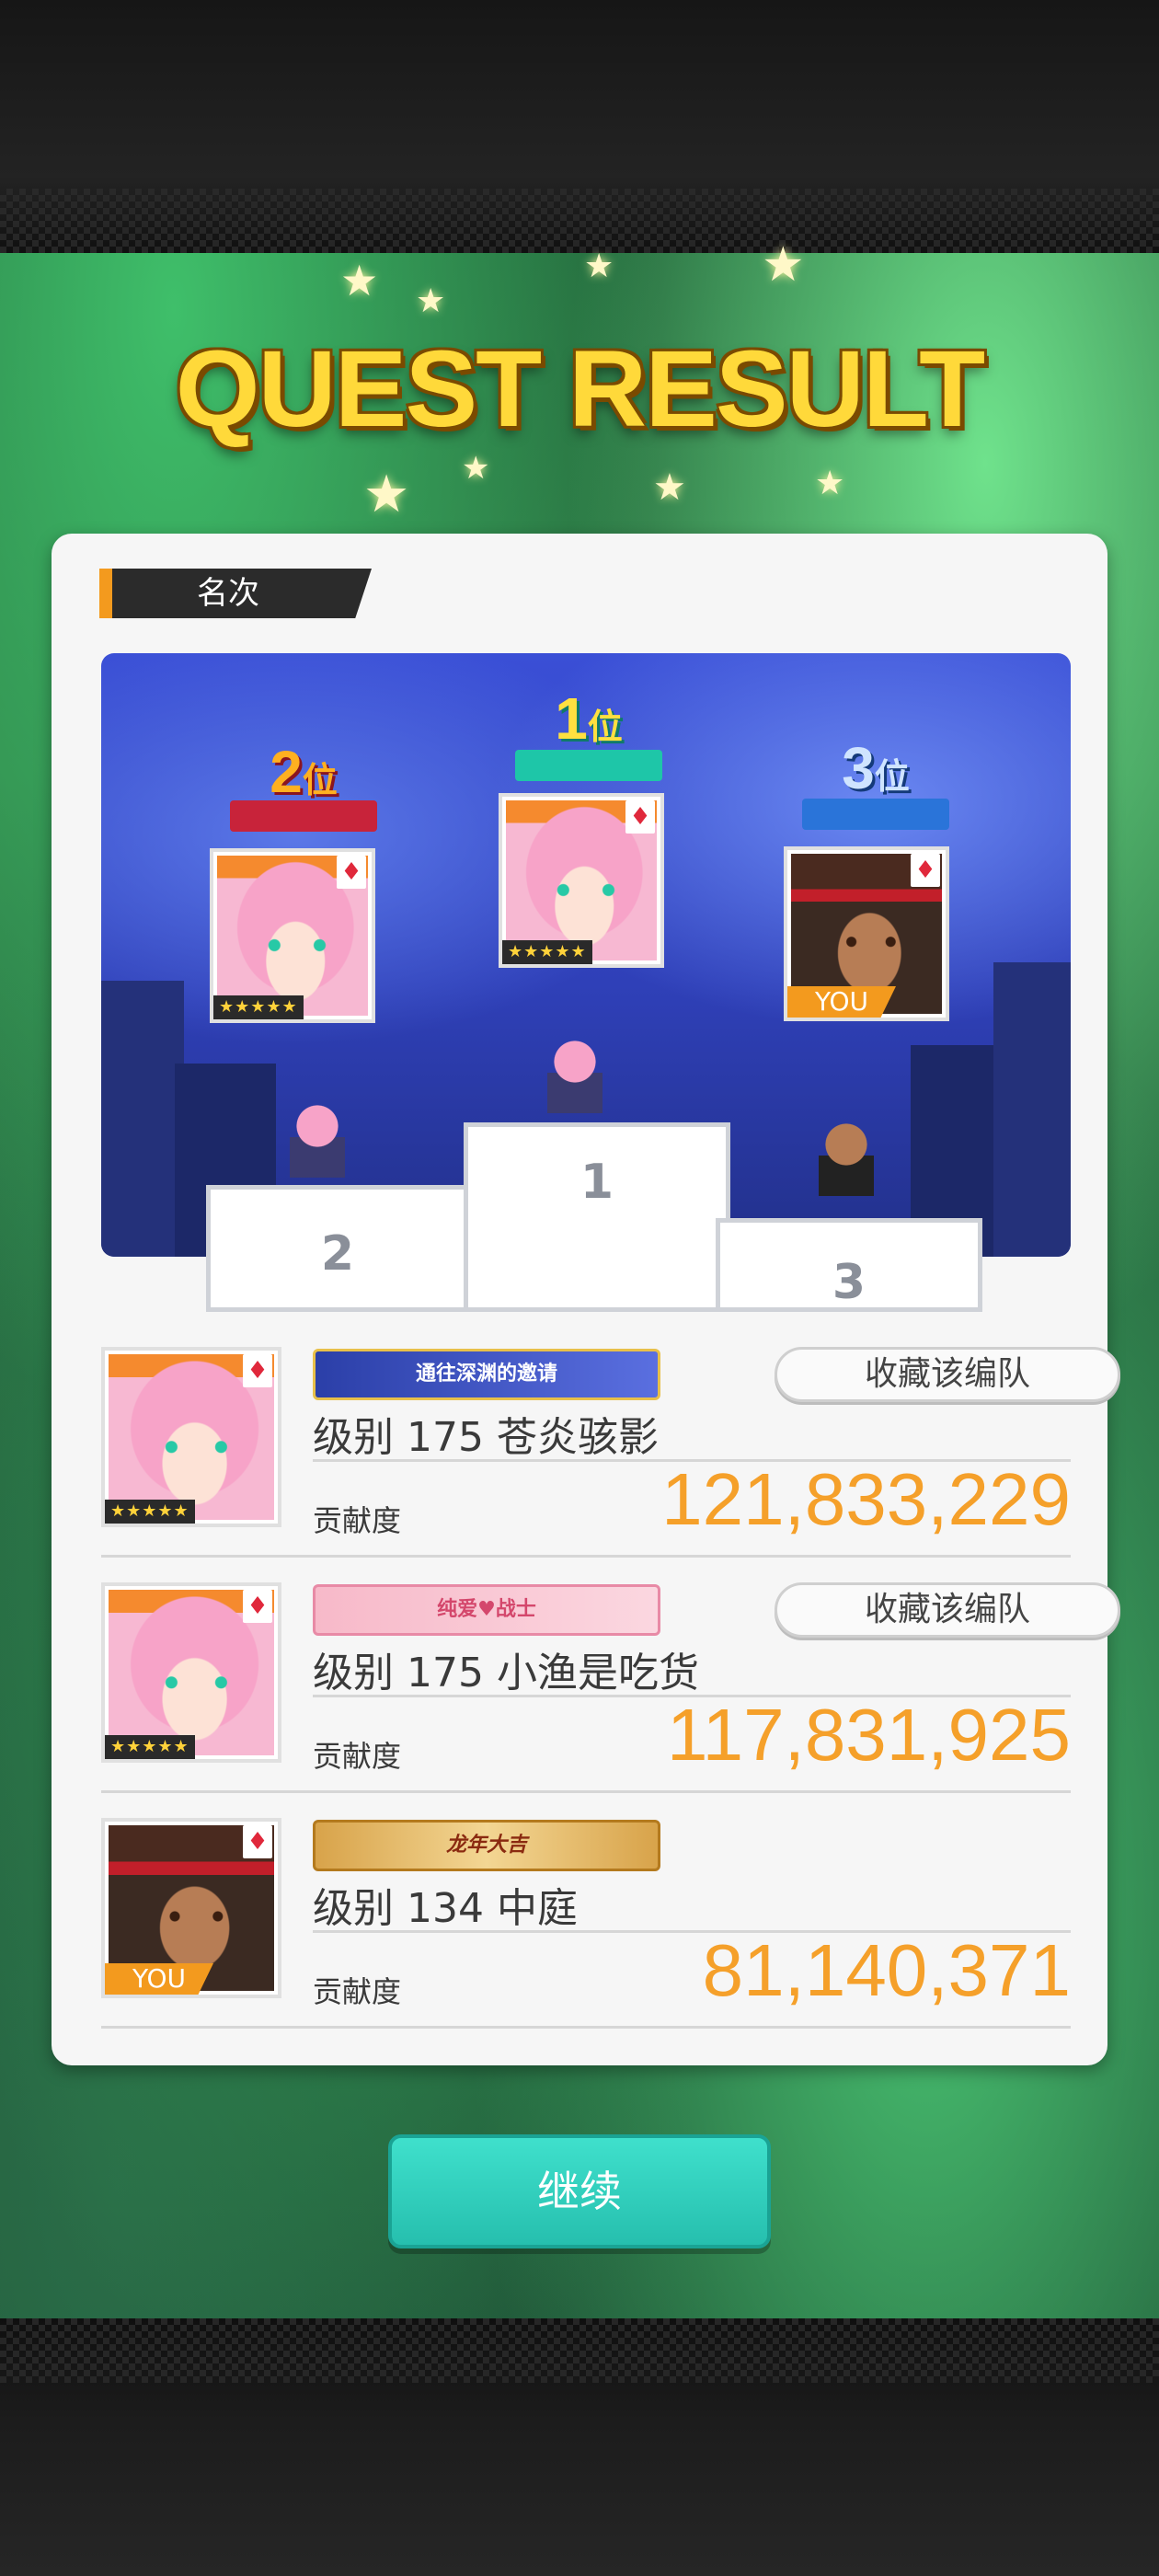  What do you see at coordinates (597, 1217) in the screenshot?
I see `podium-block-1: 1` at bounding box center [597, 1217].